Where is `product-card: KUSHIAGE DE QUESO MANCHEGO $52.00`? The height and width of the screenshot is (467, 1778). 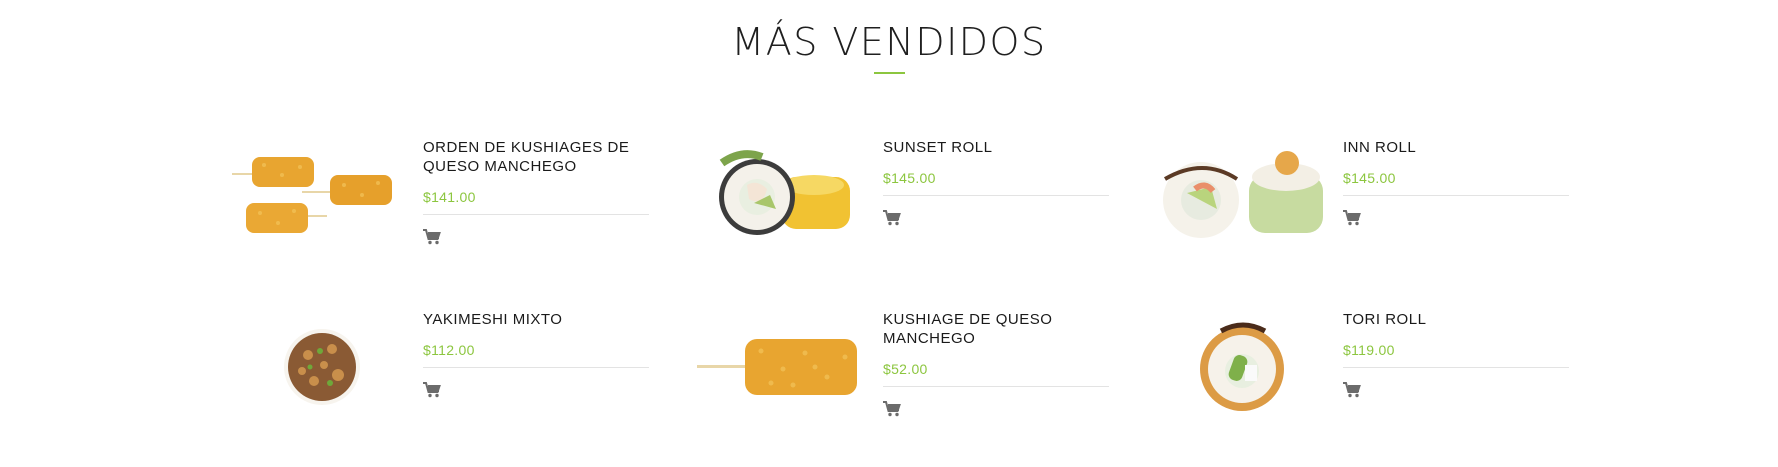 product-card: KUSHIAGE DE QUESO MANCHEGO $52.00 is located at coordinates (912, 377).